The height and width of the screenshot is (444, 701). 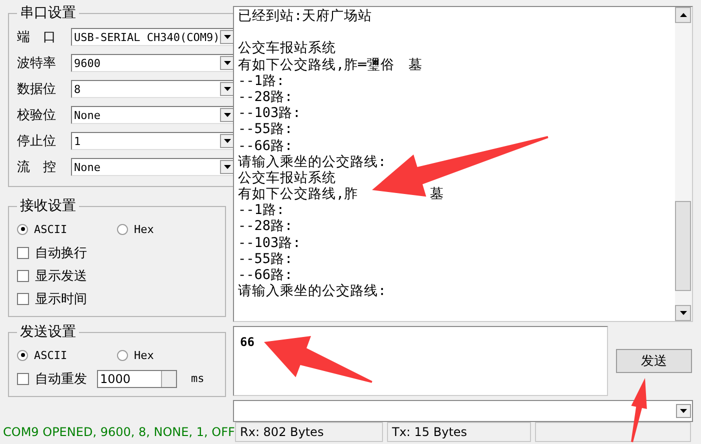 I want to click on interval-spinbox: 1000, so click(x=137, y=379).